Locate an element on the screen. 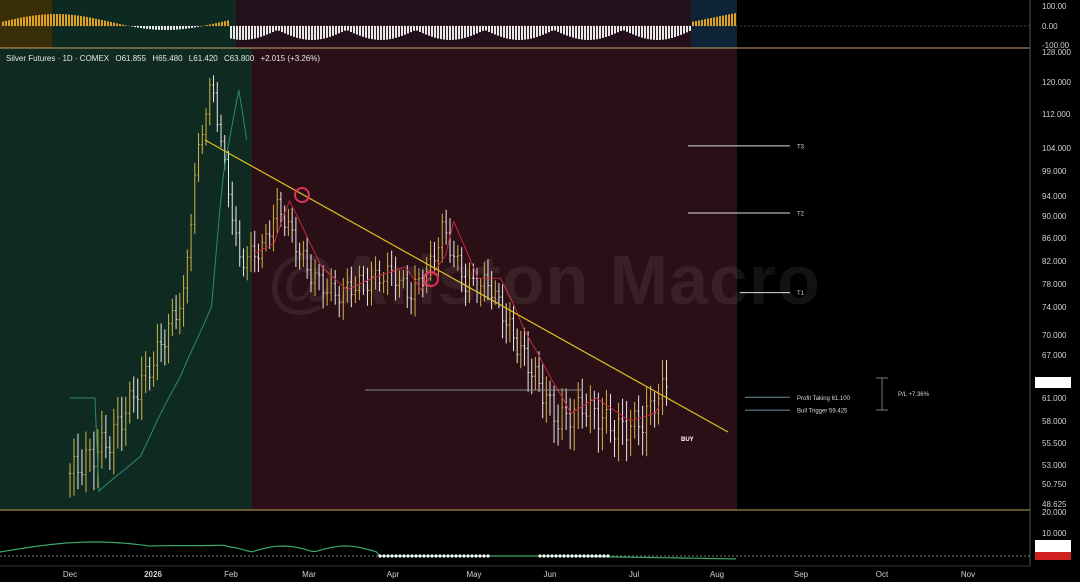 The height and width of the screenshot is (582, 1080). low-value: L61.420 is located at coordinates (203, 58).